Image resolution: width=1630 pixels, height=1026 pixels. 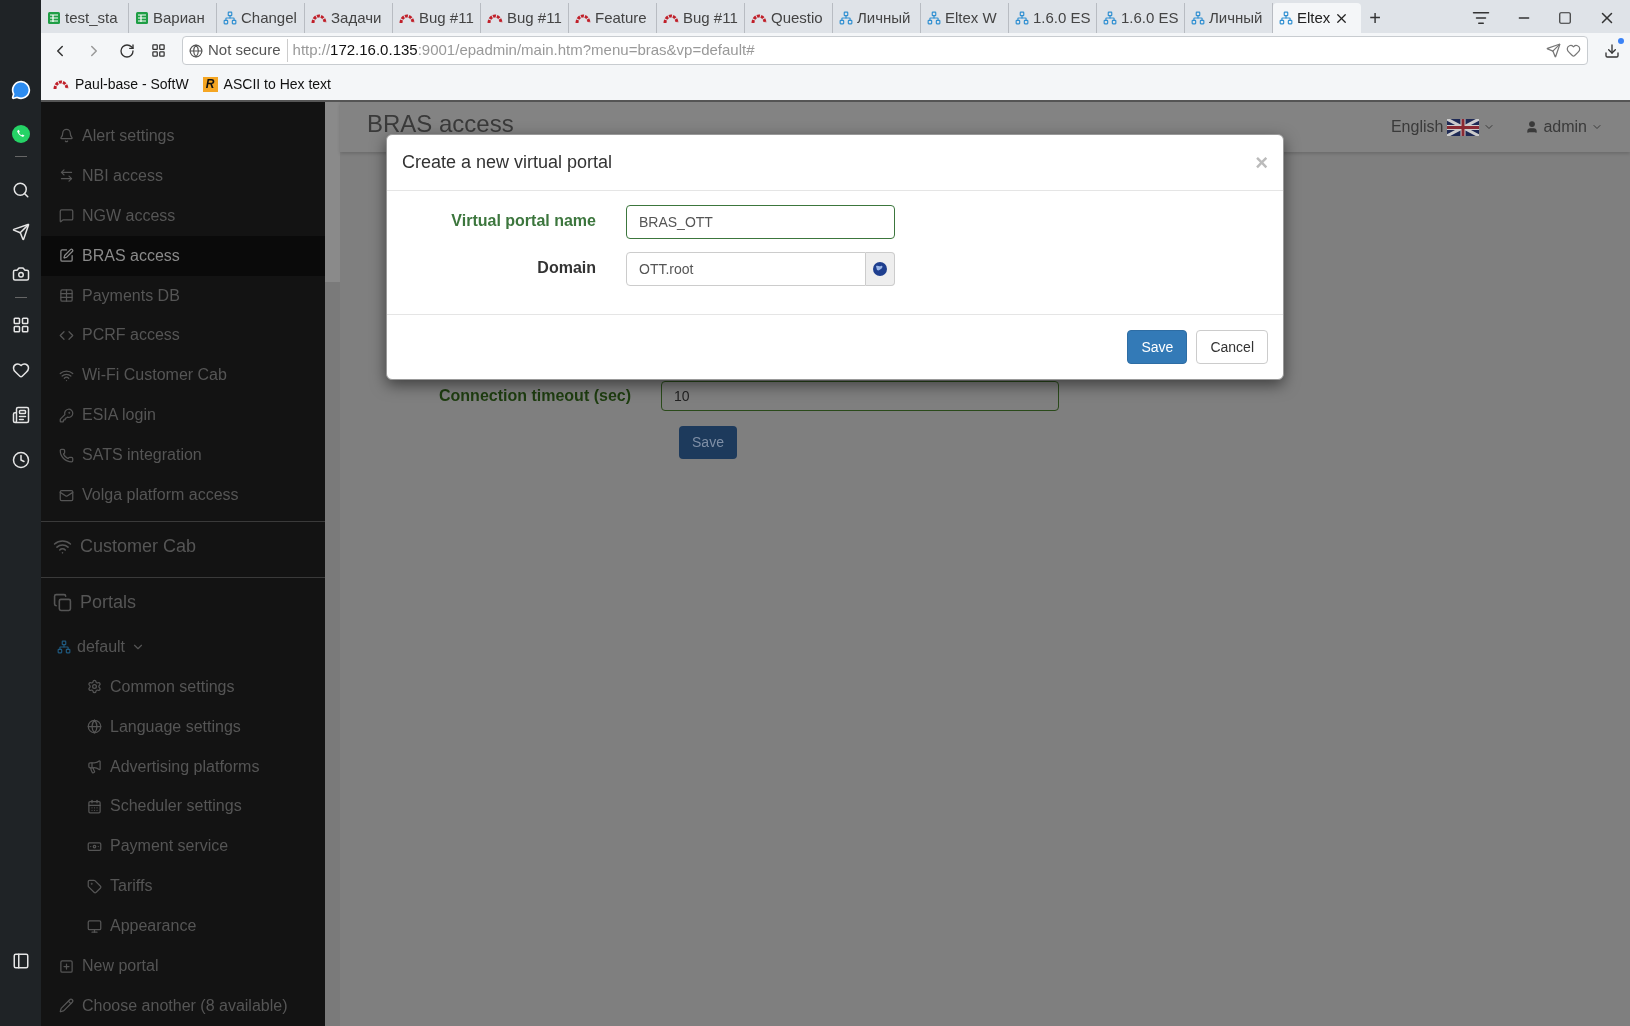 What do you see at coordinates (332, 564) in the screenshot?
I see `scrollbar` at bounding box center [332, 564].